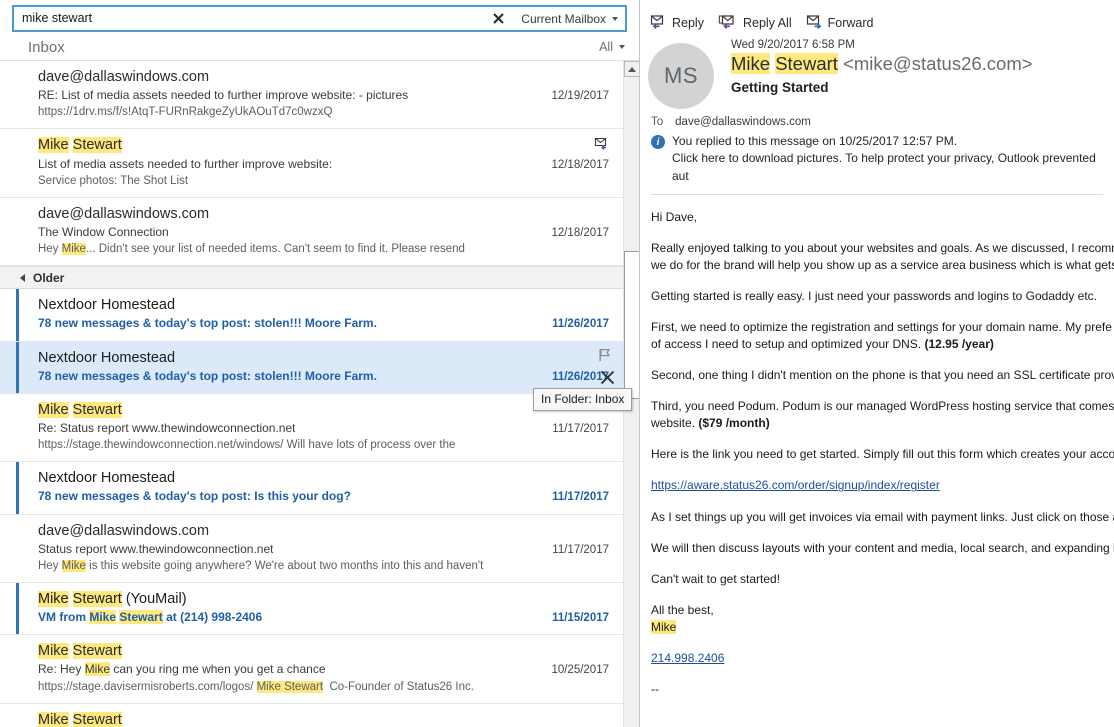 Image resolution: width=1114 pixels, height=727 pixels. I want to click on message-date: 11/26/2017, so click(580, 324).